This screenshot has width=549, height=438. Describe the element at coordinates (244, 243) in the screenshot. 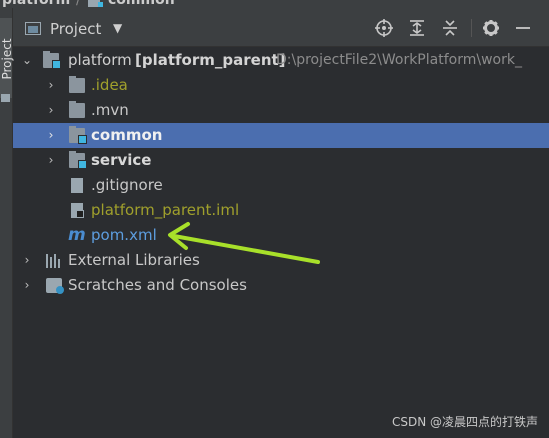

I see `annotation-arrow` at that location.